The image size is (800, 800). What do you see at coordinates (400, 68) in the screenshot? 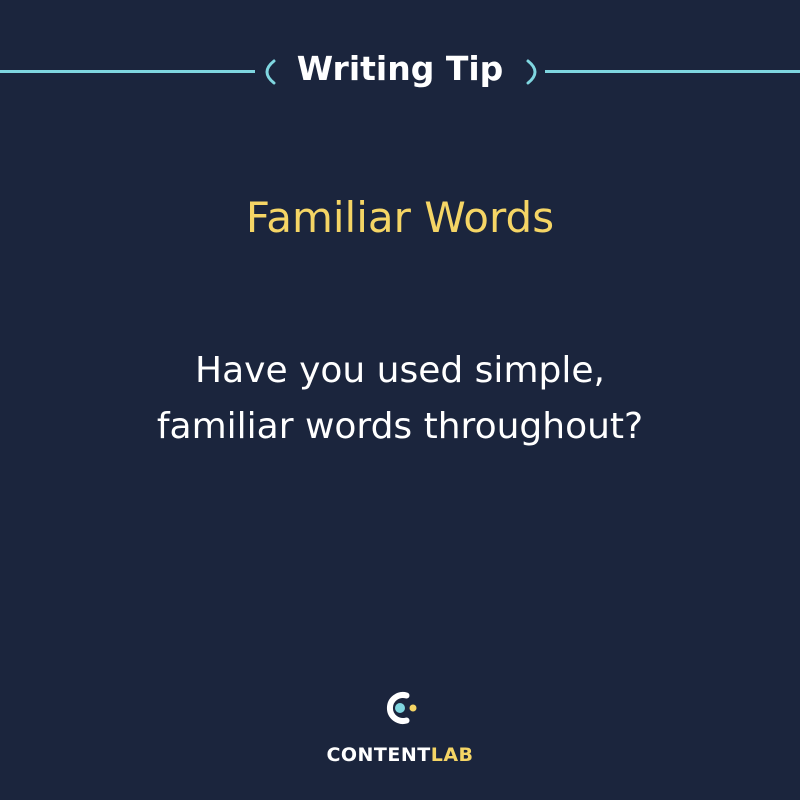
I see `header-title: Writing Tip` at bounding box center [400, 68].